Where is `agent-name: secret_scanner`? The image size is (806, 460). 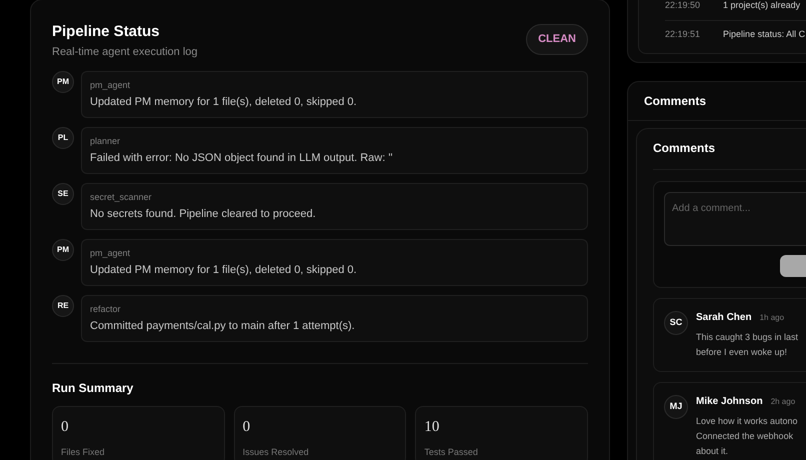
agent-name: secret_scanner is located at coordinates (121, 196).